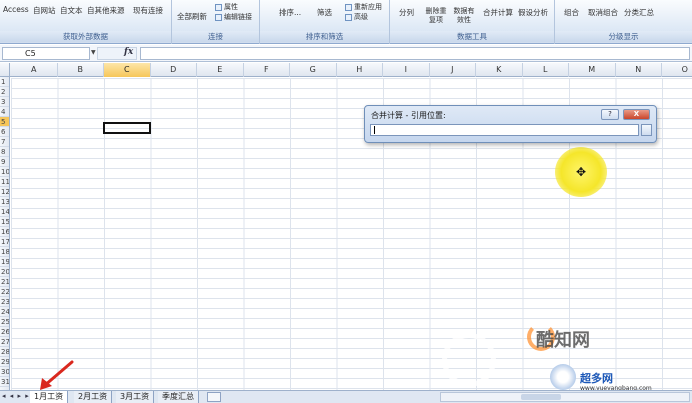 The width and height of the screenshot is (692, 403). Describe the element at coordinates (93, 52) in the screenshot. I see `chevron-down-icon: ▼` at that location.